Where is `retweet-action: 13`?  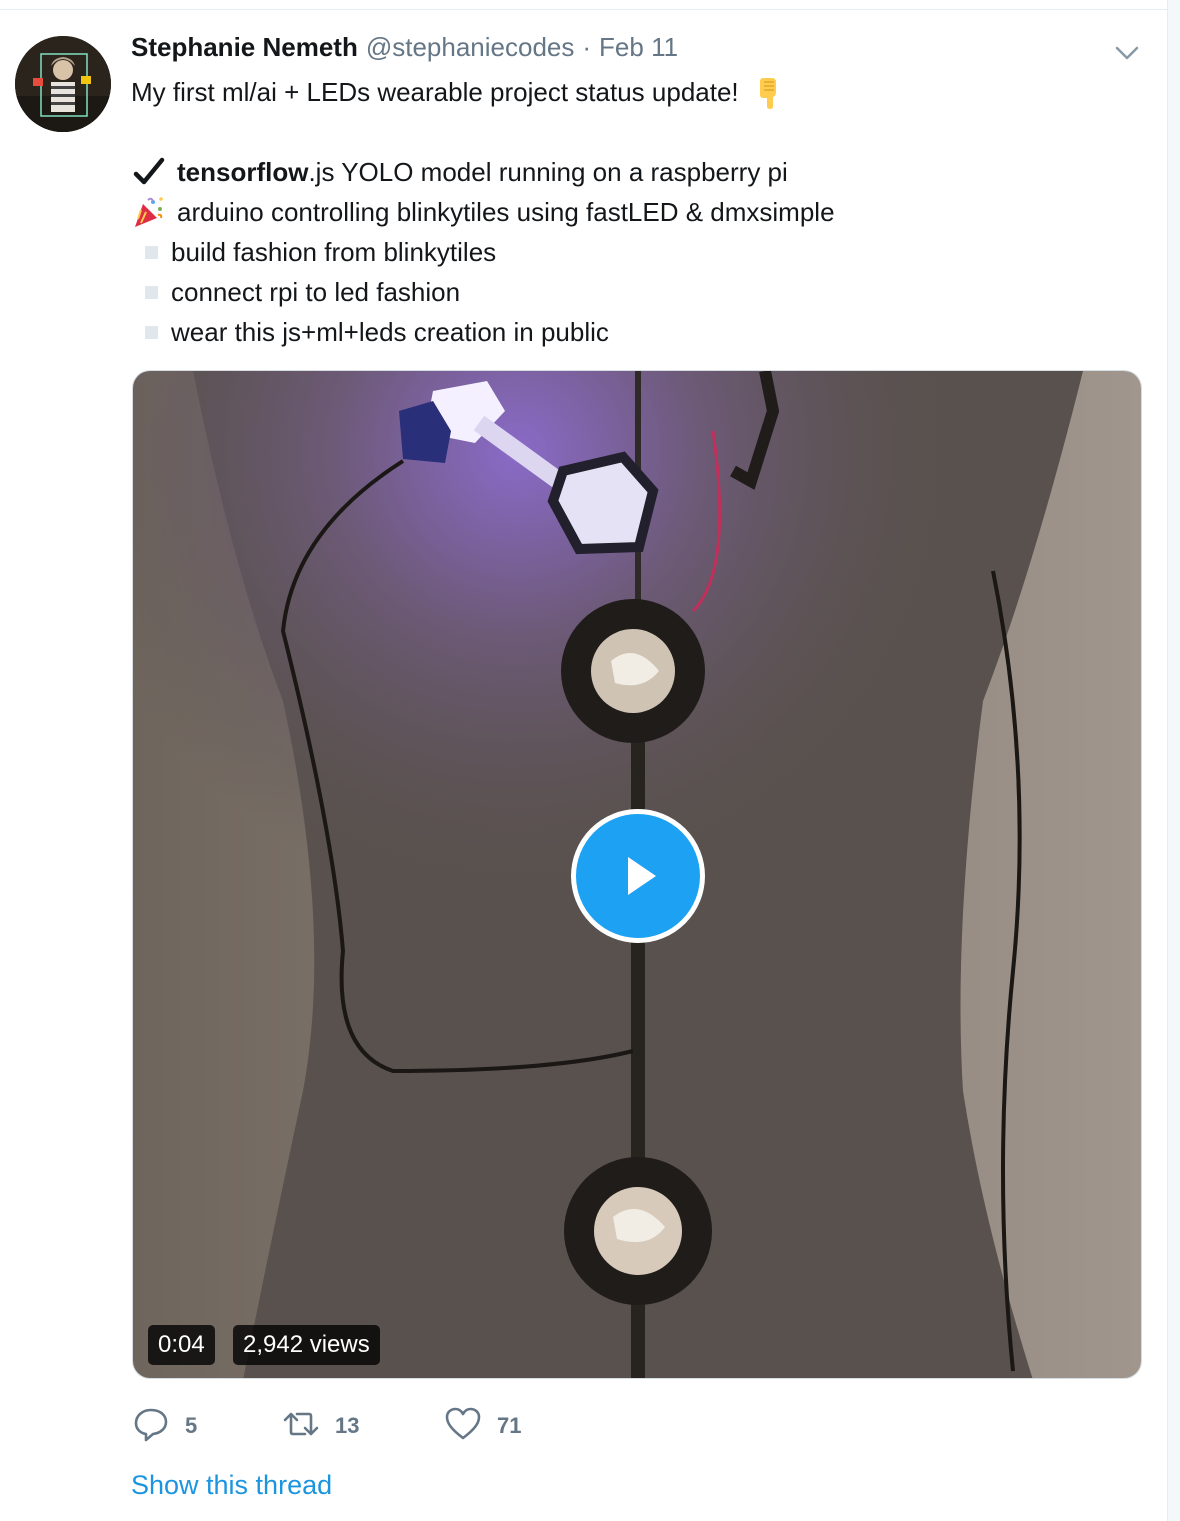 retweet-action: 13 is located at coordinates (342, 1426).